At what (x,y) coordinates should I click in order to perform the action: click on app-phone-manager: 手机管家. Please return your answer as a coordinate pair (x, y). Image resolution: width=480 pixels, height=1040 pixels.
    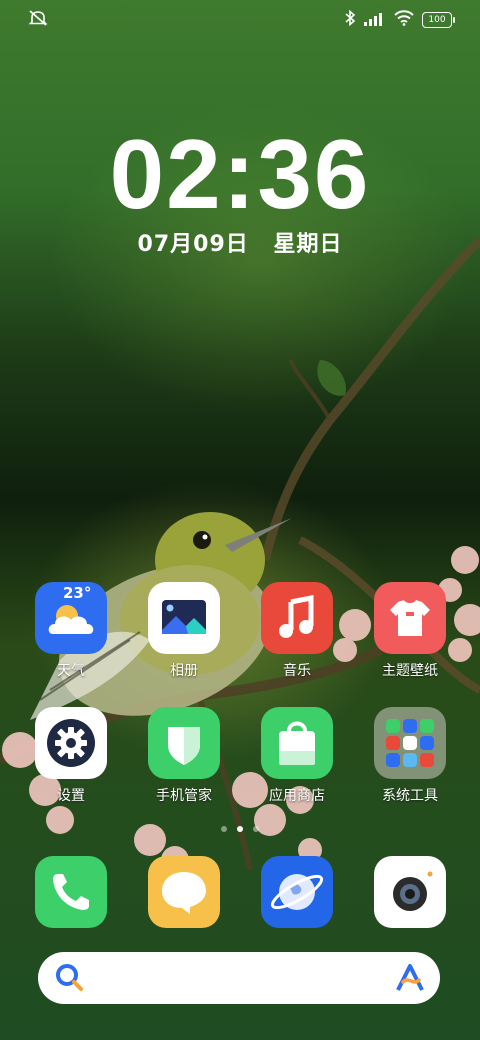
    Looking at the image, I should click on (184, 756).